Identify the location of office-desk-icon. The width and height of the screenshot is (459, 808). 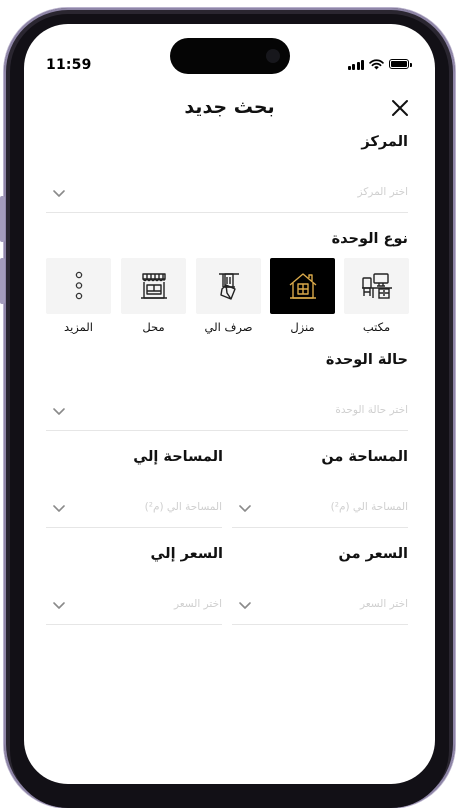
(376, 286).